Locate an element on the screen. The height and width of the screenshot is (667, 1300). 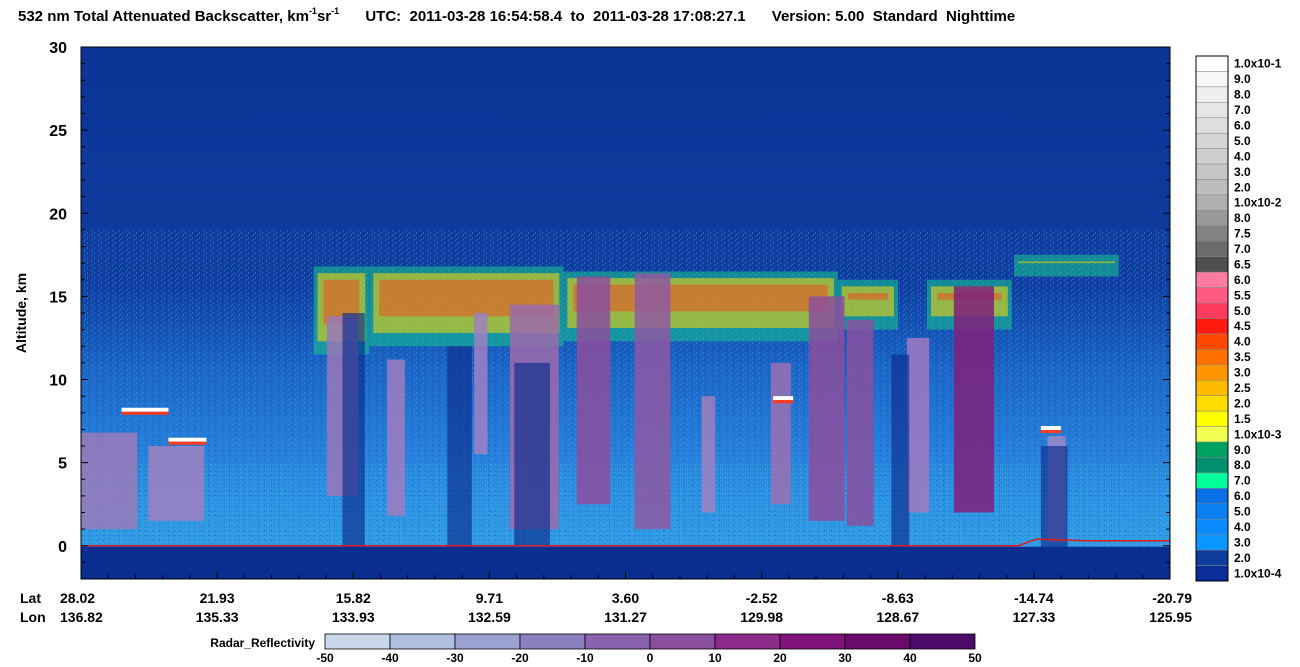
y-tick-label: 15 is located at coordinates (58, 297).